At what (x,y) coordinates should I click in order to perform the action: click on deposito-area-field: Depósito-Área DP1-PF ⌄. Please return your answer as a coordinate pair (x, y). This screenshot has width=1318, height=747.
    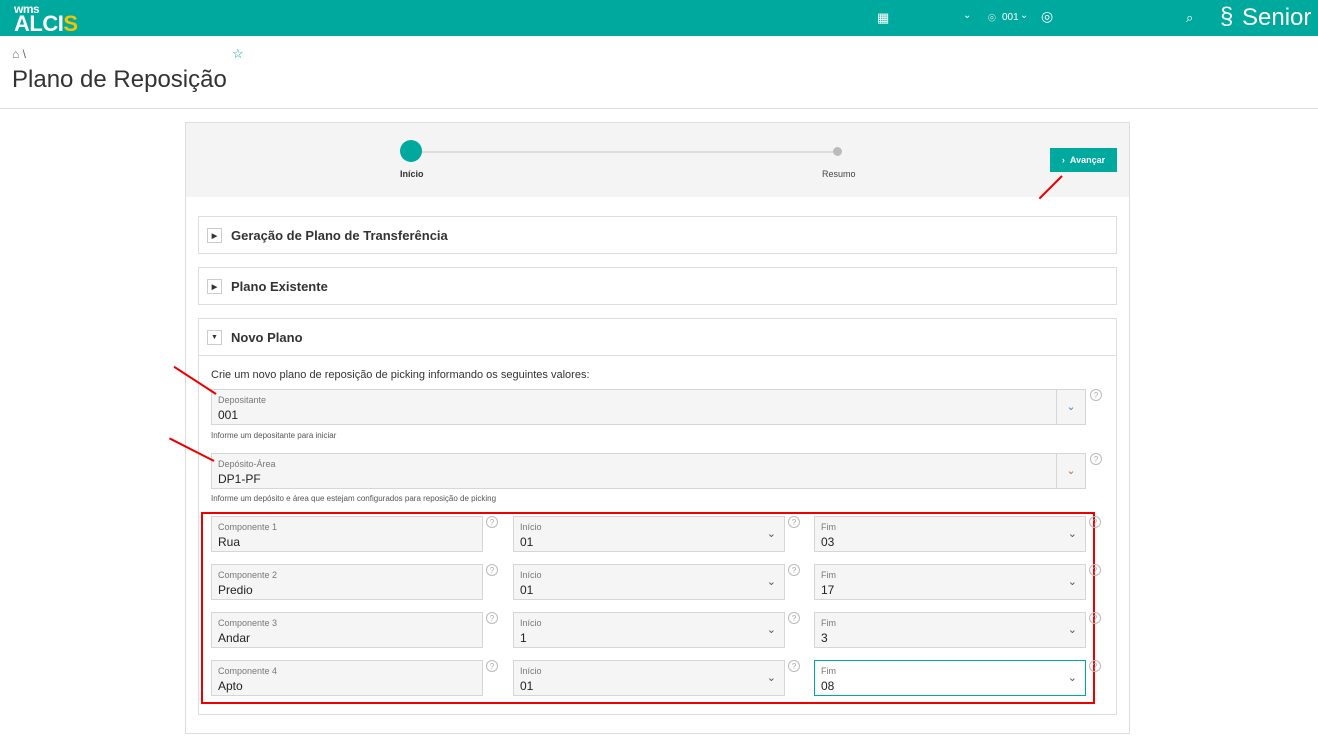
    Looking at the image, I should click on (648, 471).